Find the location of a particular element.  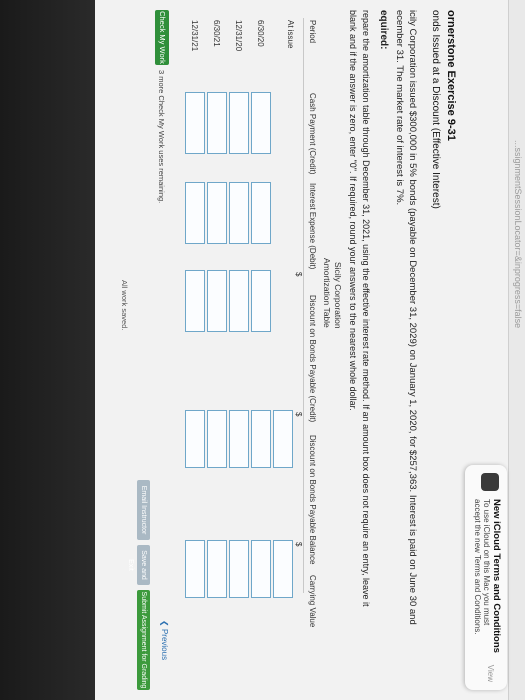

notification-view-button: View is located at coordinates (490, 673).